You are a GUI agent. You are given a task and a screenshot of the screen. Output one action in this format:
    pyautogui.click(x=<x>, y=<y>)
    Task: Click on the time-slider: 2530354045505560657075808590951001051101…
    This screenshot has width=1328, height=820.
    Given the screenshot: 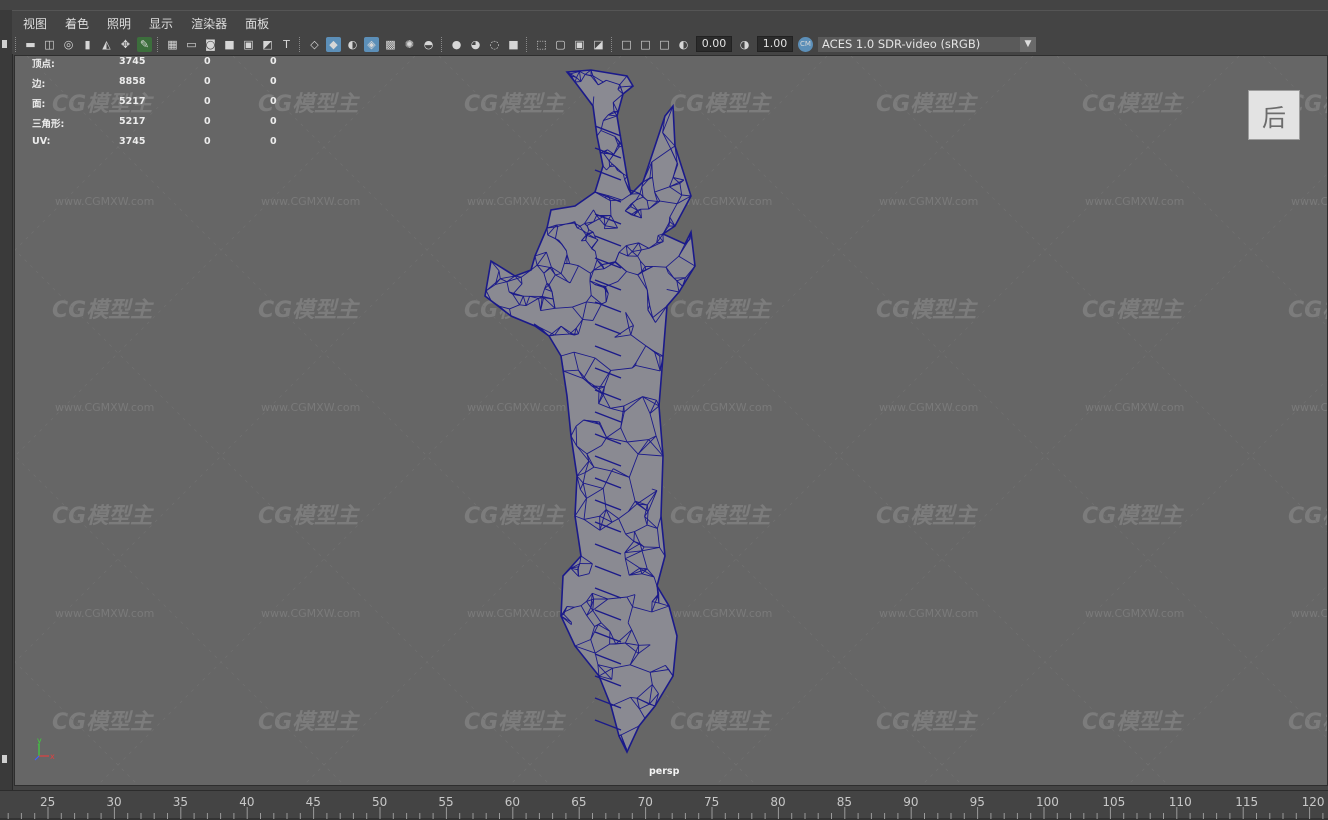 What is the action you would take?
    pyautogui.click(x=664, y=805)
    